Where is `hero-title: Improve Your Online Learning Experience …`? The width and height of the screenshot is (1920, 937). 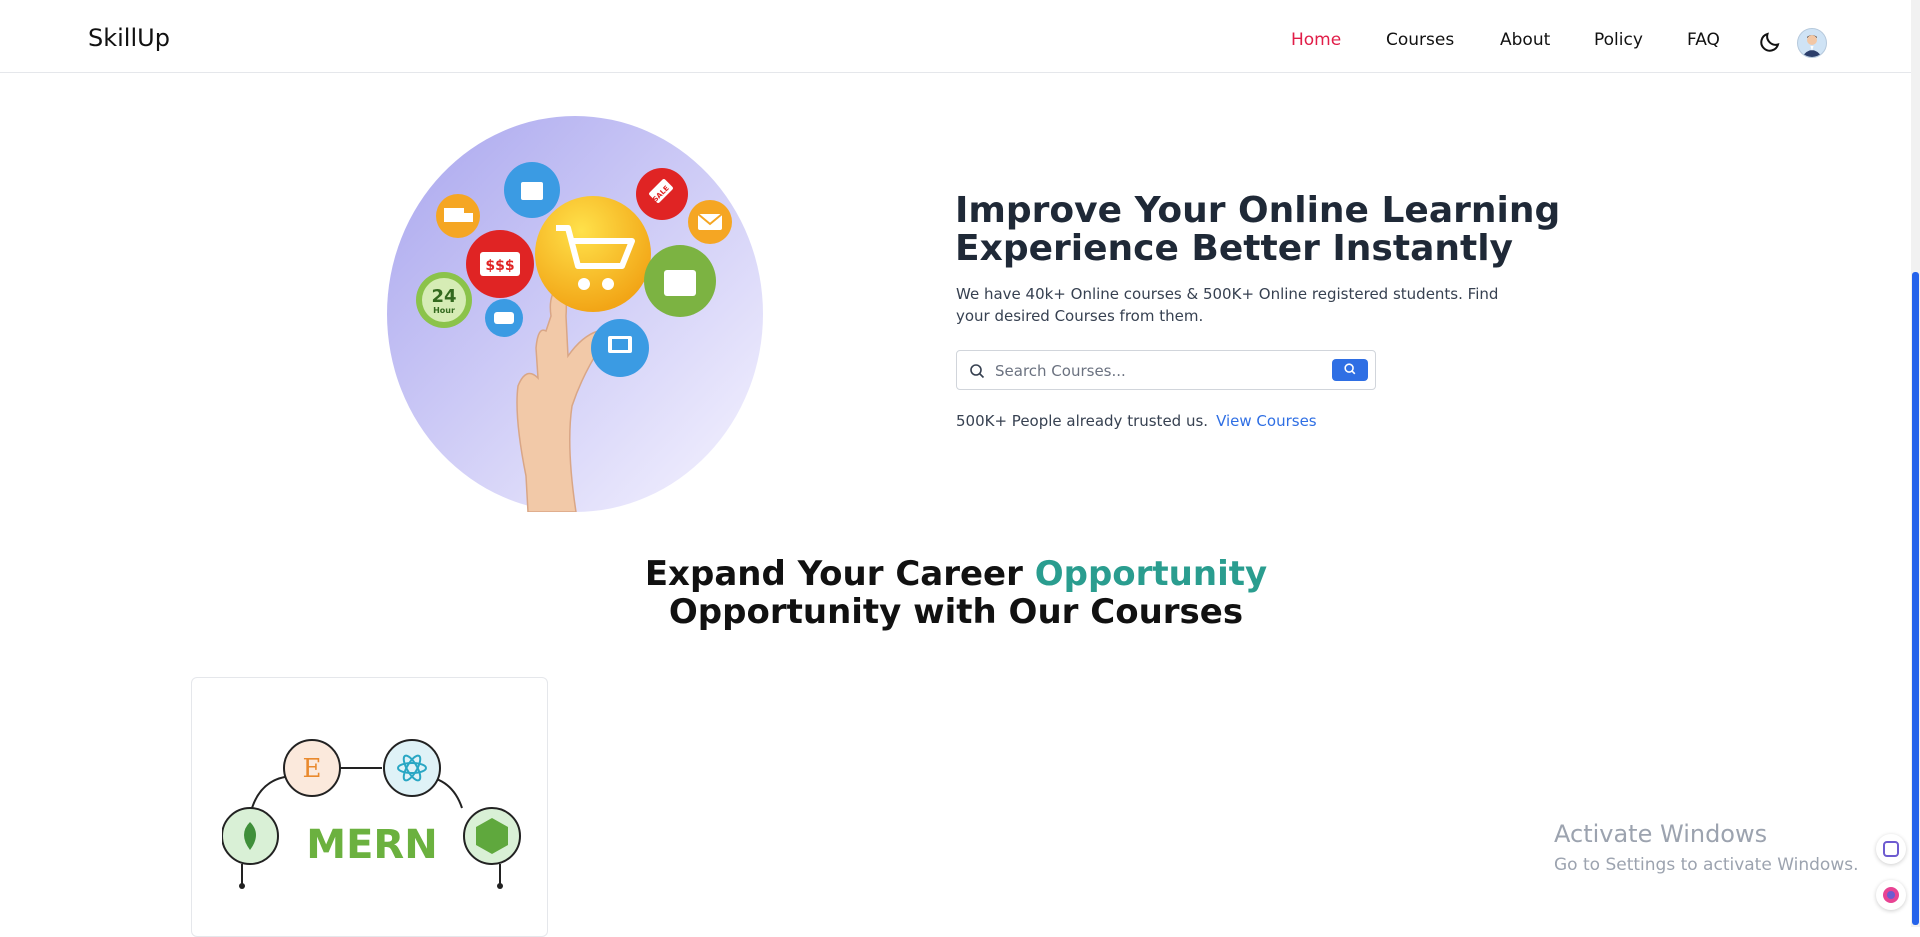 hero-title: Improve Your Online Learning Experience … is located at coordinates (1258, 229).